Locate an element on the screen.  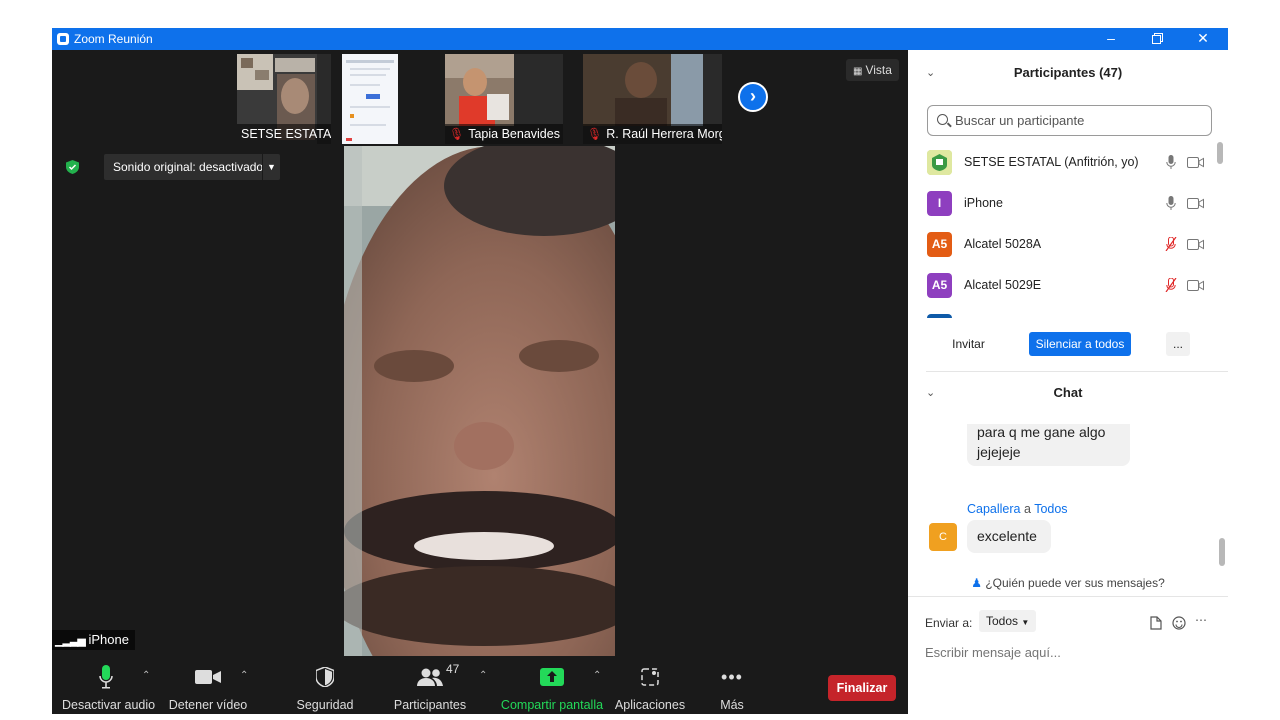
document-thumbnail is located at coordinates (370, 99).